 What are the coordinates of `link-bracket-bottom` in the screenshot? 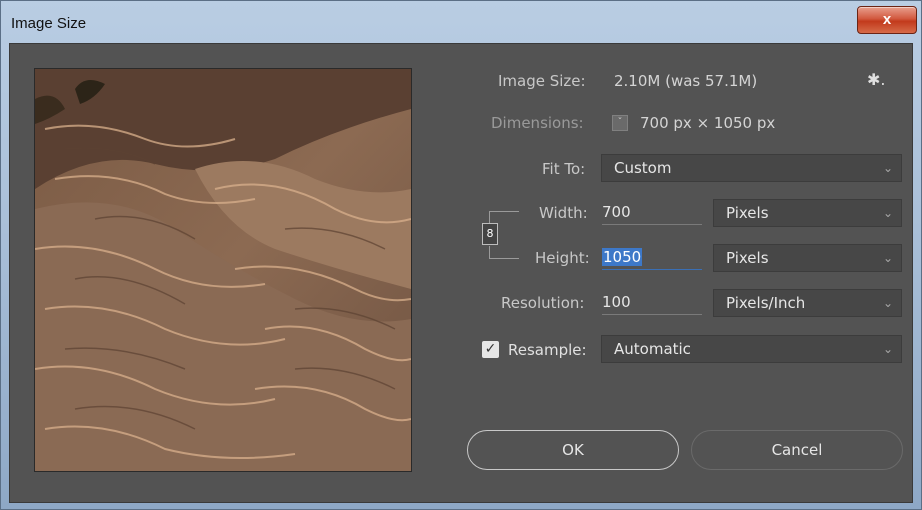 It's located at (504, 258).